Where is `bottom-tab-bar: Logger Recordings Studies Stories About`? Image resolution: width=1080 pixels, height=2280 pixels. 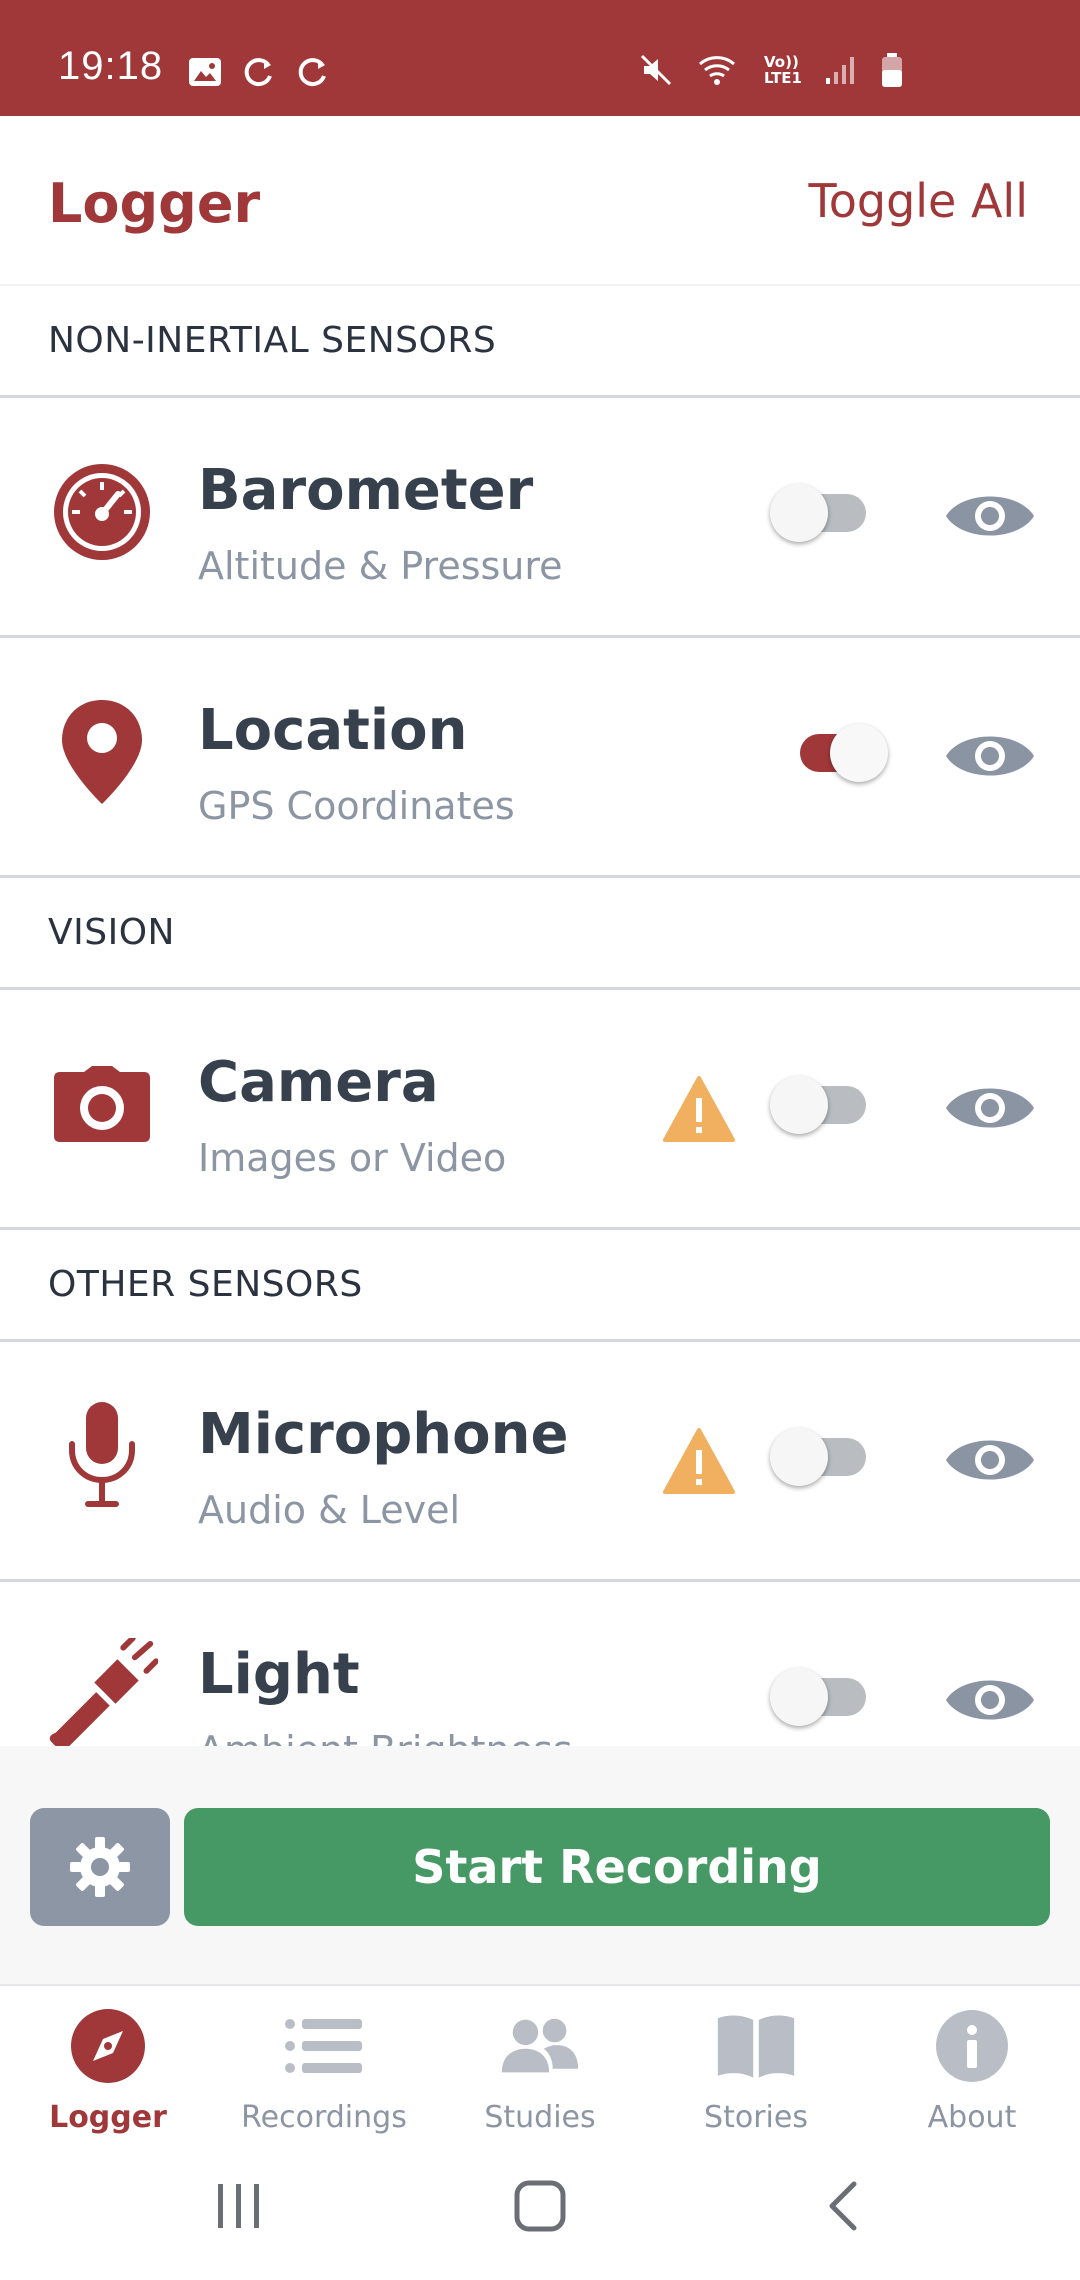 bottom-tab-bar: Logger Recordings Studies Stories About is located at coordinates (540, 2063).